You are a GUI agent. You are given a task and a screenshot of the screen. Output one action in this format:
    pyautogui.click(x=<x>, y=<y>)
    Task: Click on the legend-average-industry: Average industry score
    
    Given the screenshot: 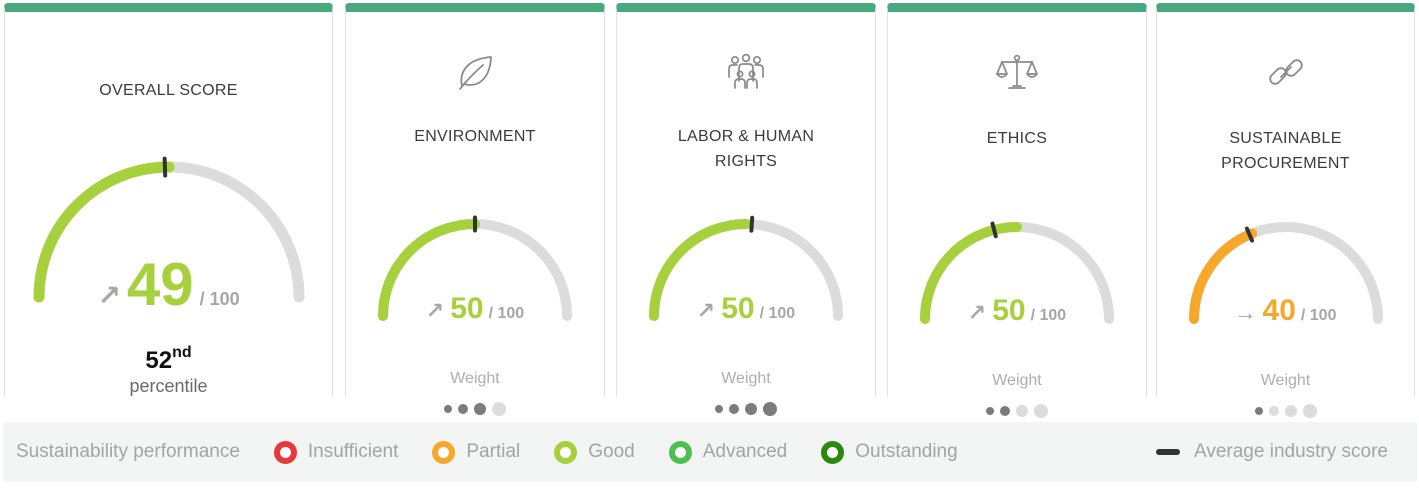 What is the action you would take?
    pyautogui.click(x=1272, y=452)
    